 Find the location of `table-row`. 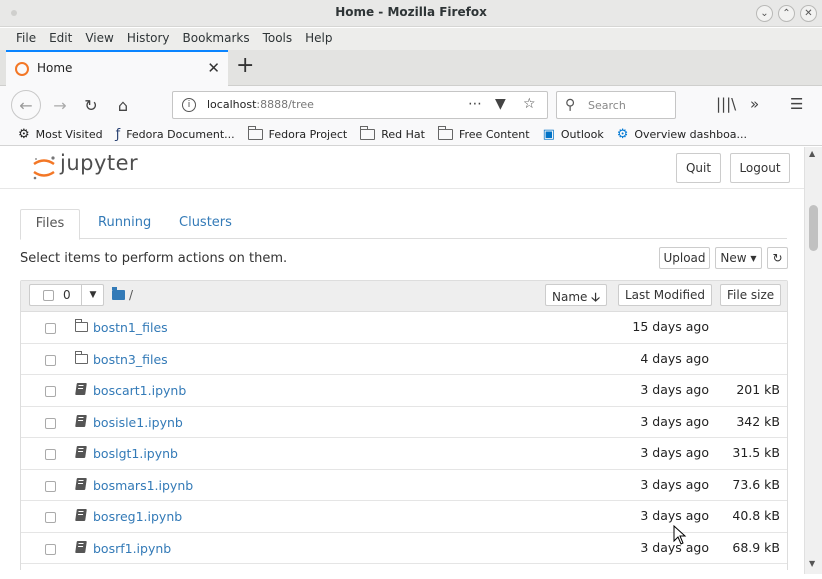

table-row is located at coordinates (404, 567).